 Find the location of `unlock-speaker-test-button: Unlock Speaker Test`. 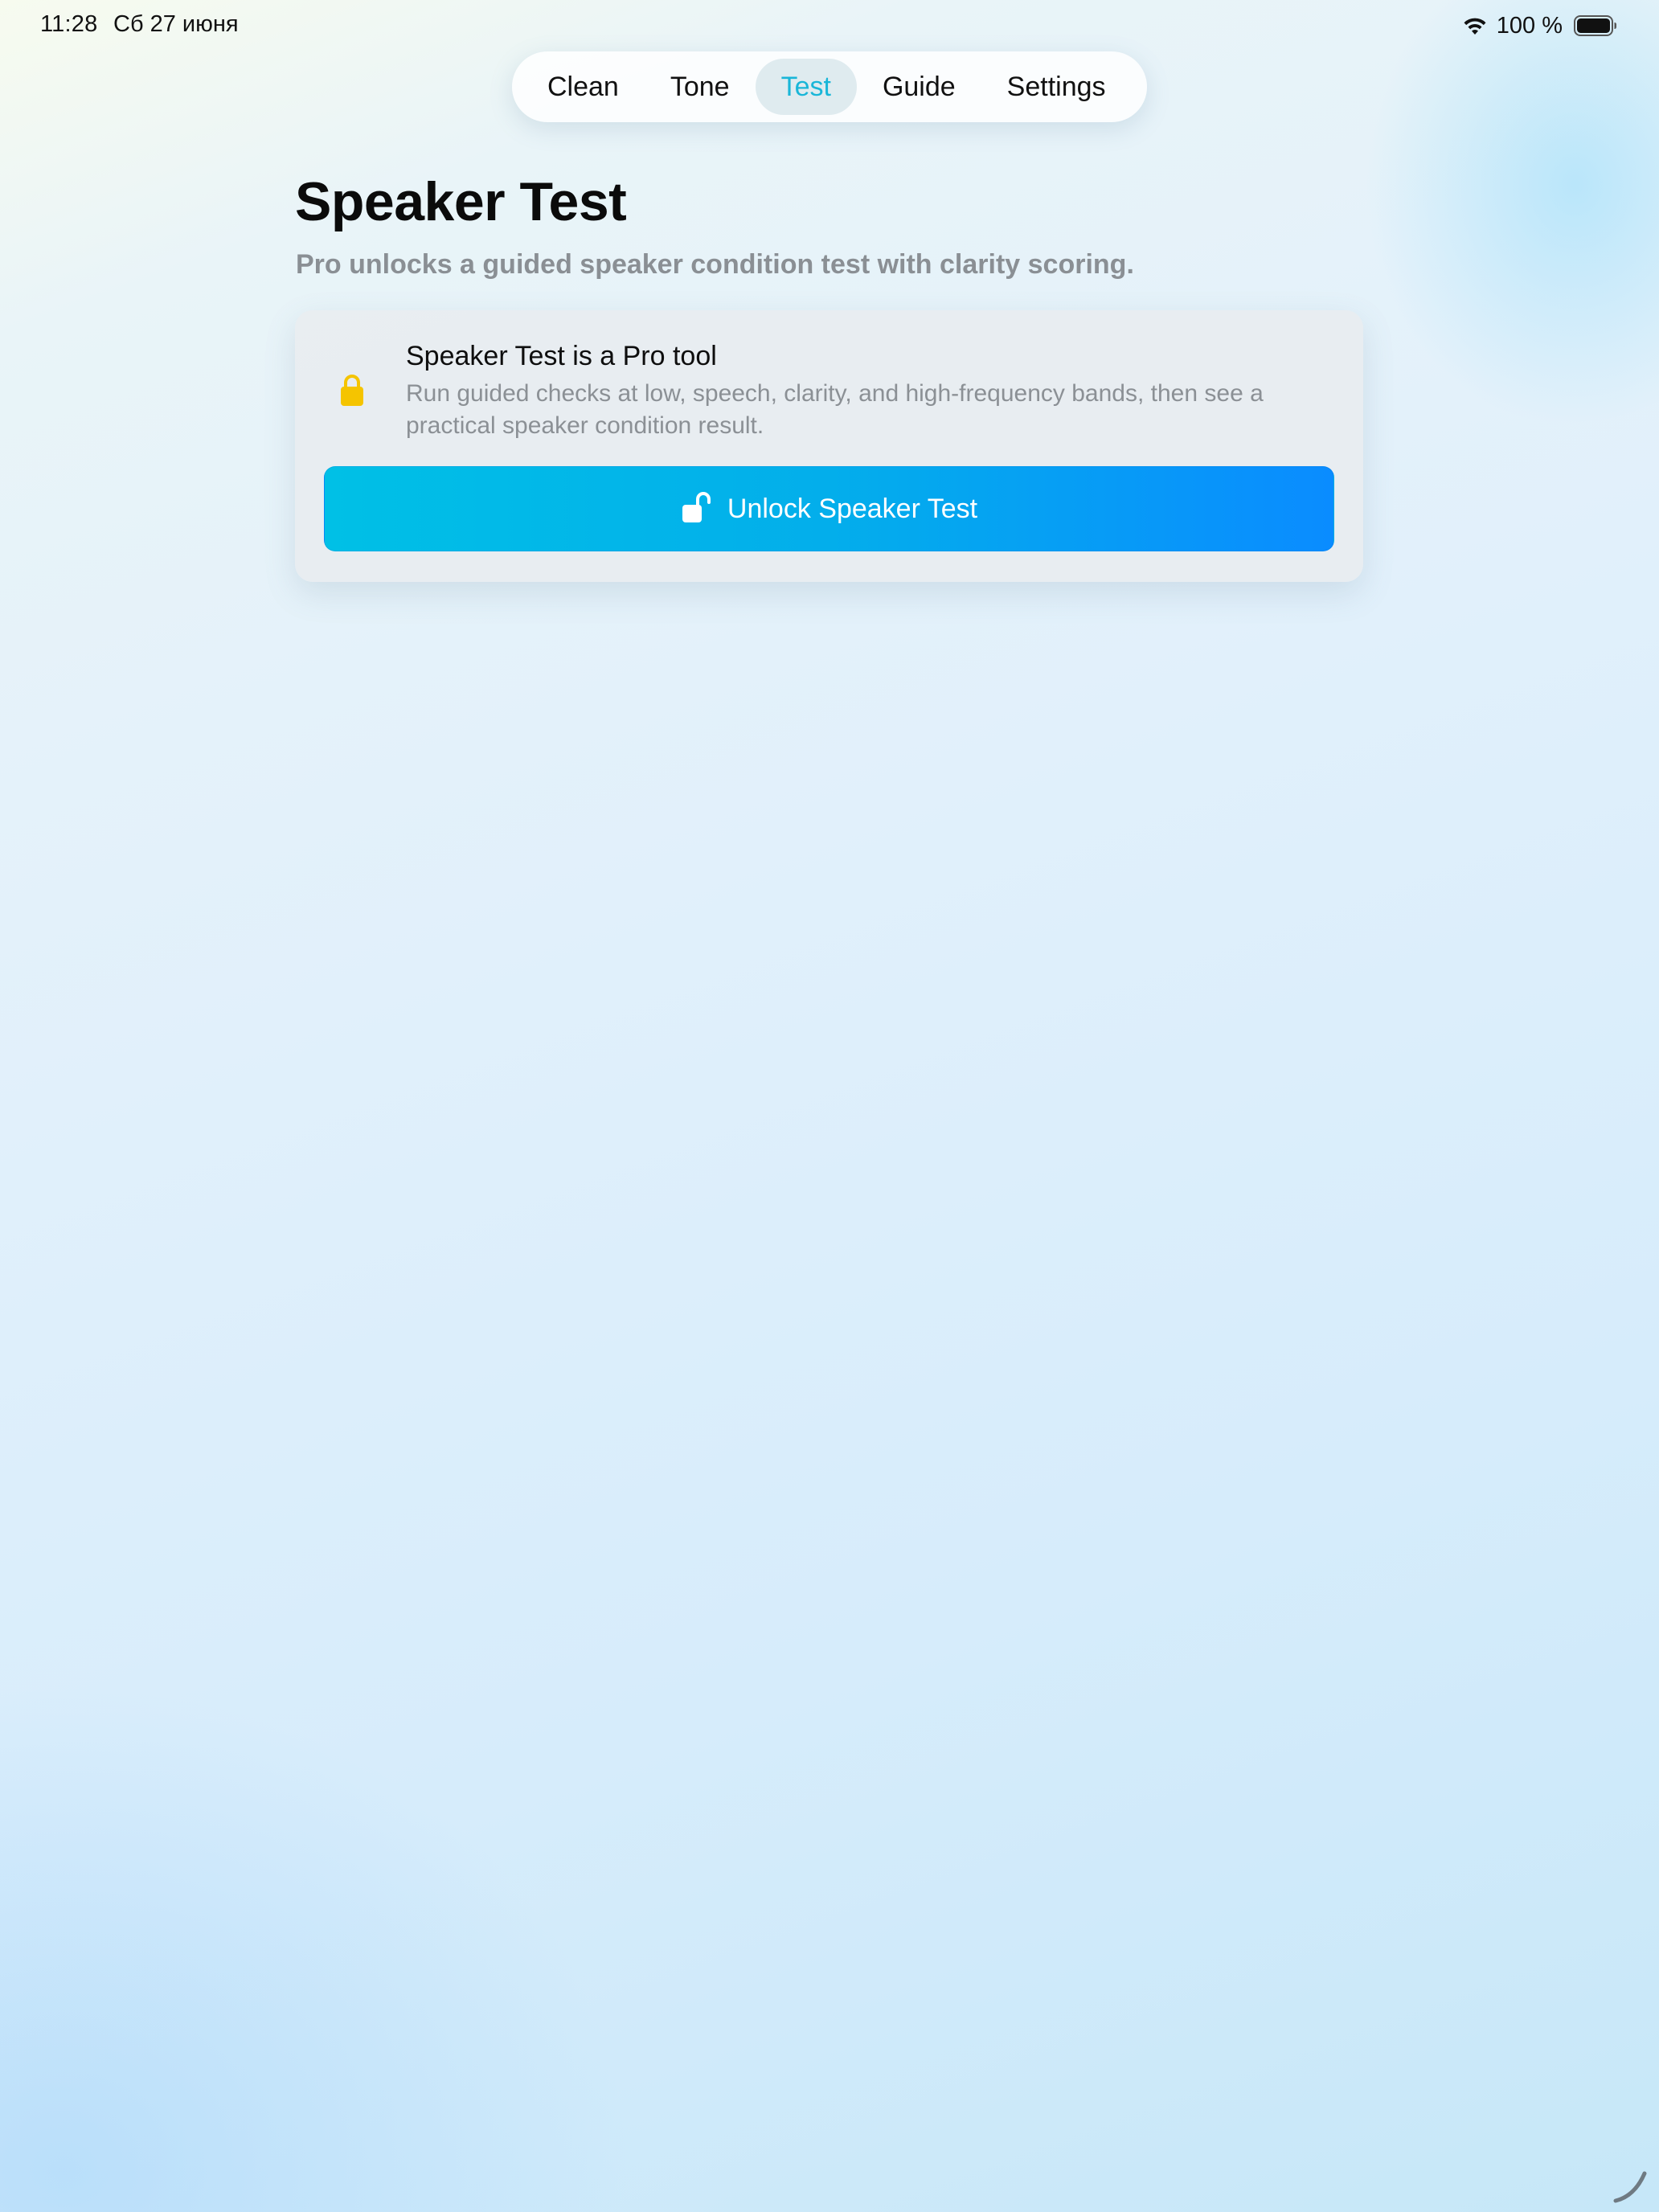

unlock-speaker-test-button: Unlock Speaker Test is located at coordinates (829, 508).